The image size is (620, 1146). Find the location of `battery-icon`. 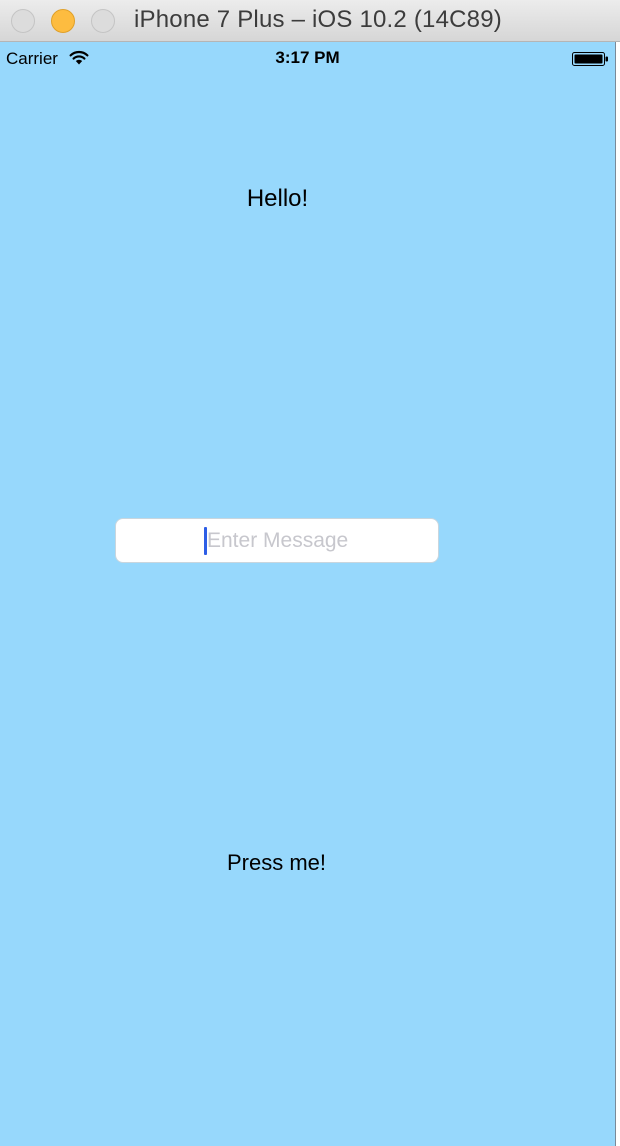

battery-icon is located at coordinates (590, 59).